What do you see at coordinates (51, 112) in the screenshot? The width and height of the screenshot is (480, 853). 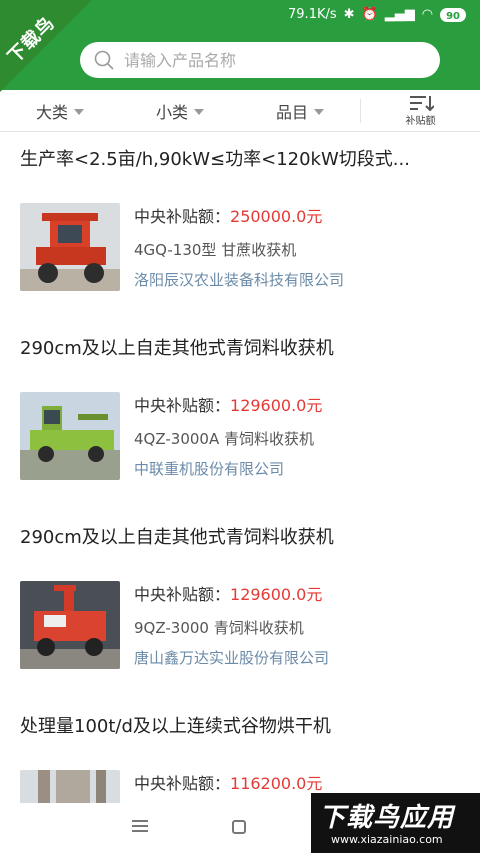 I see `filter-category-label: 大类` at bounding box center [51, 112].